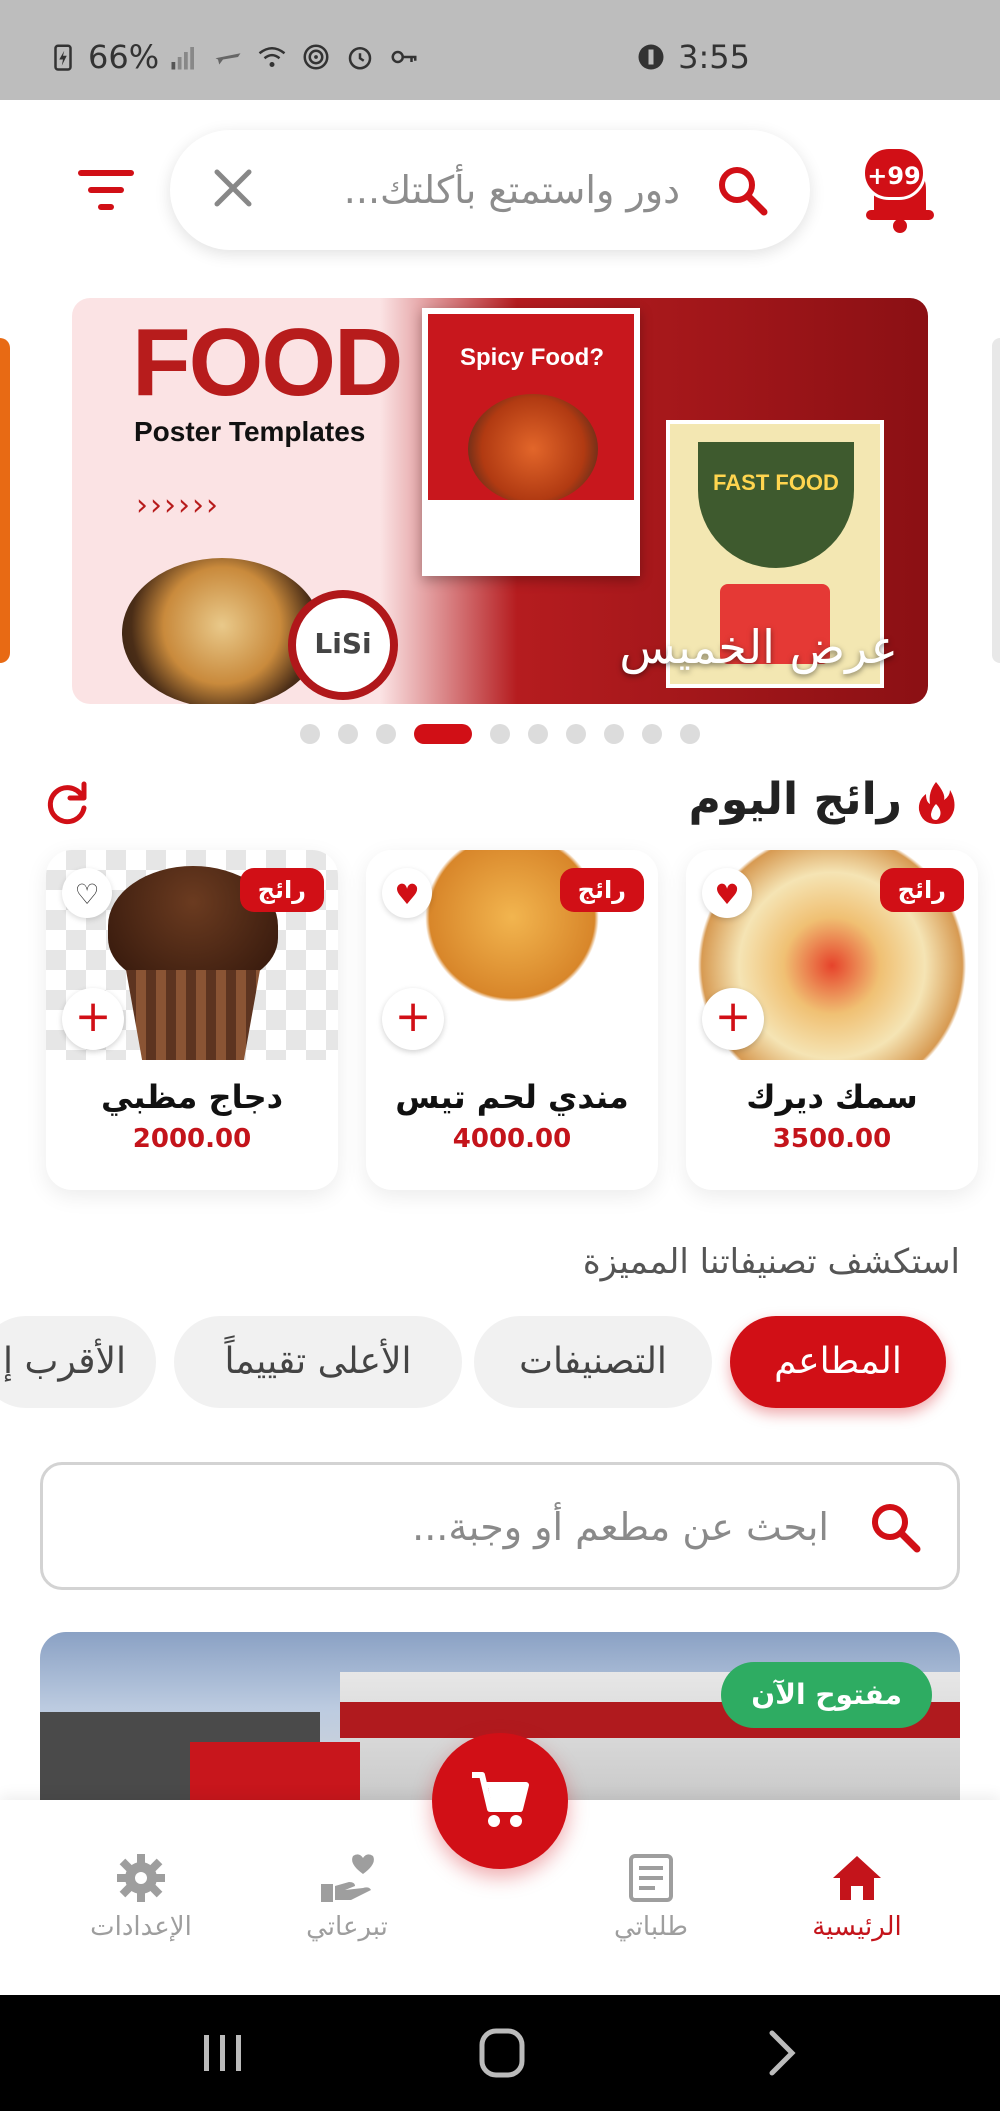  What do you see at coordinates (250, 431) in the screenshot?
I see `banner-subtitle: Poster Templates` at bounding box center [250, 431].